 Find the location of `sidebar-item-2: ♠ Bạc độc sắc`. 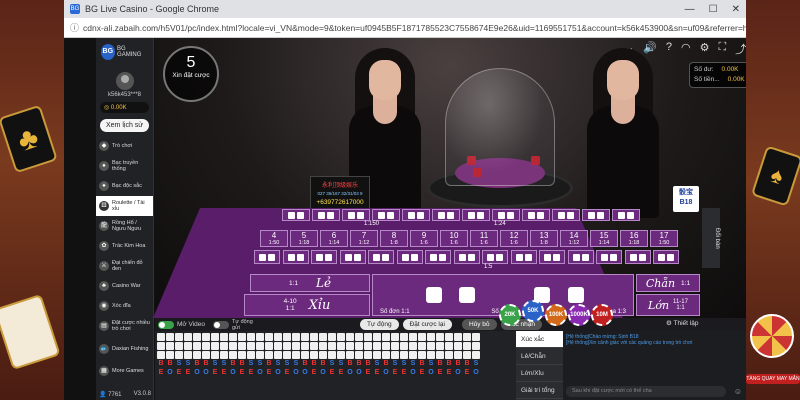

sidebar-item-2: ♠ Bạc độc sắc is located at coordinates (124, 186).